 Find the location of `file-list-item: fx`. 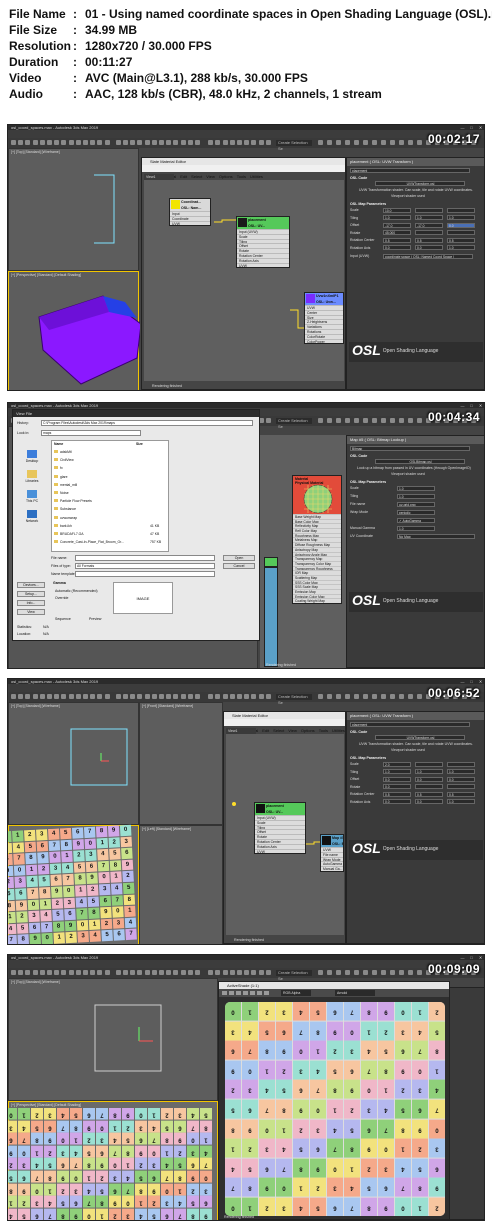

file-list-item: fx is located at coordinates (58, 468).